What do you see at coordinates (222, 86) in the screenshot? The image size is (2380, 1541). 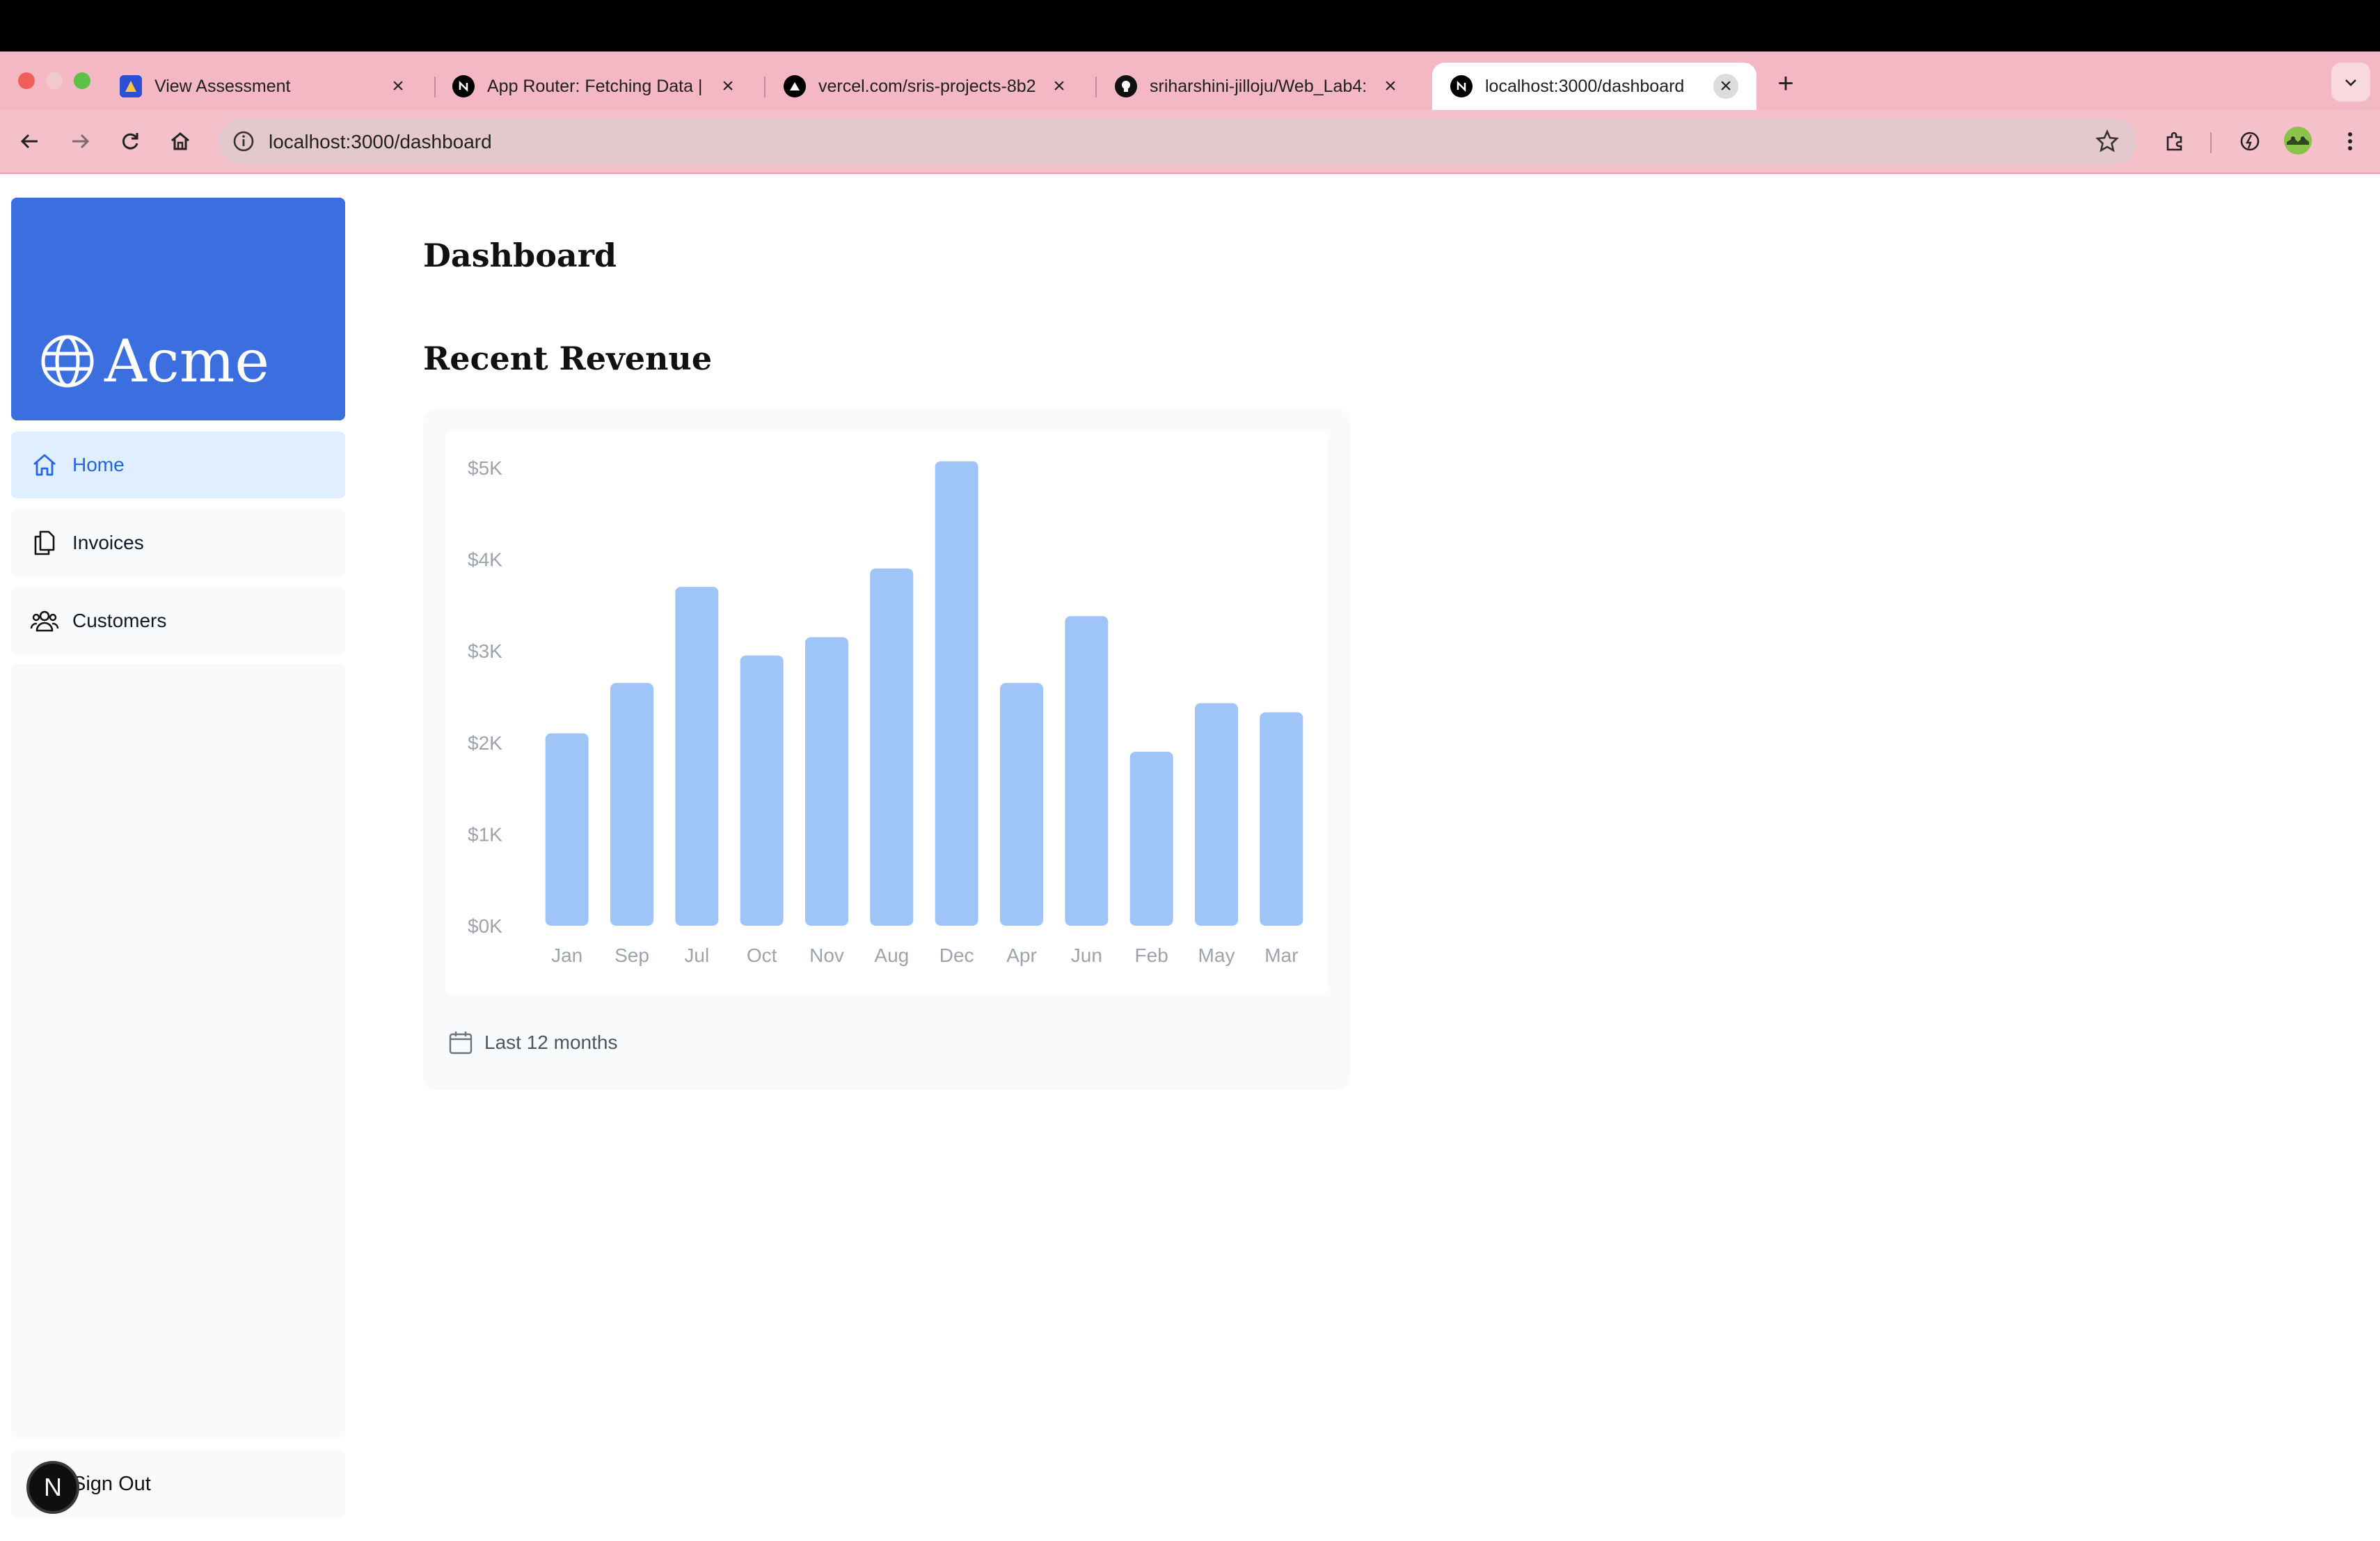 I see `tab-title: View Assessment` at bounding box center [222, 86].